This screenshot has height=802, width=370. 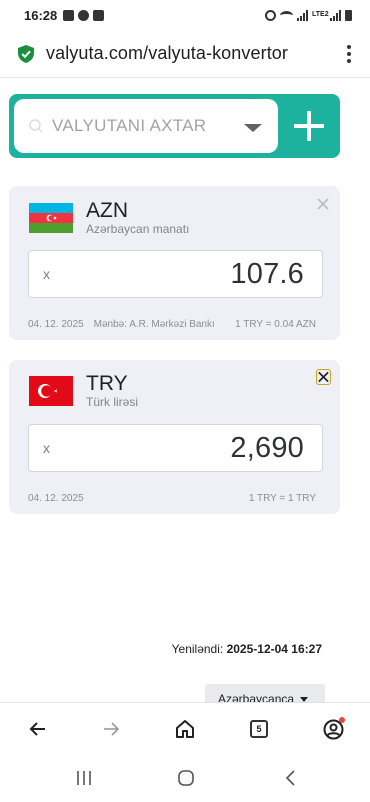 I want to click on plus-icon, so click(x=309, y=126).